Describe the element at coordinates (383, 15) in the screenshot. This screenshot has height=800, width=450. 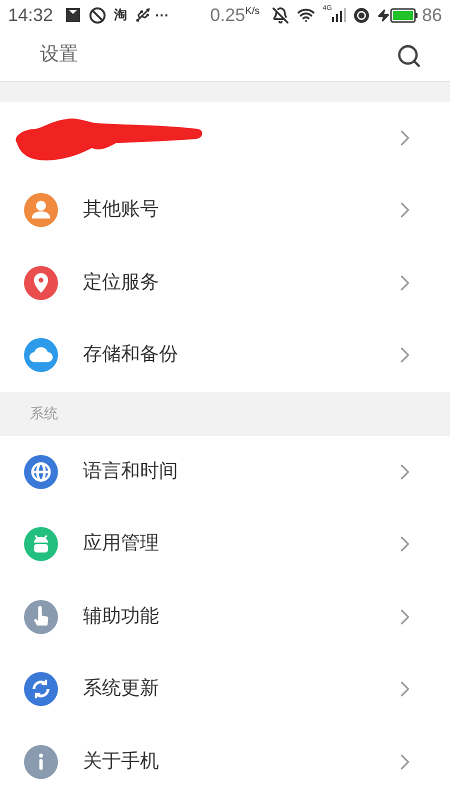
I see `charging-icon` at that location.